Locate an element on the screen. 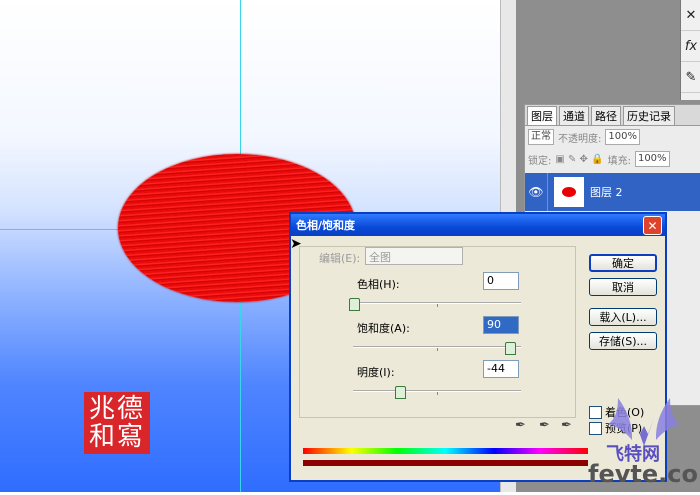 The image size is (700, 495). opacity-label: 不透明度: is located at coordinates (580, 139).